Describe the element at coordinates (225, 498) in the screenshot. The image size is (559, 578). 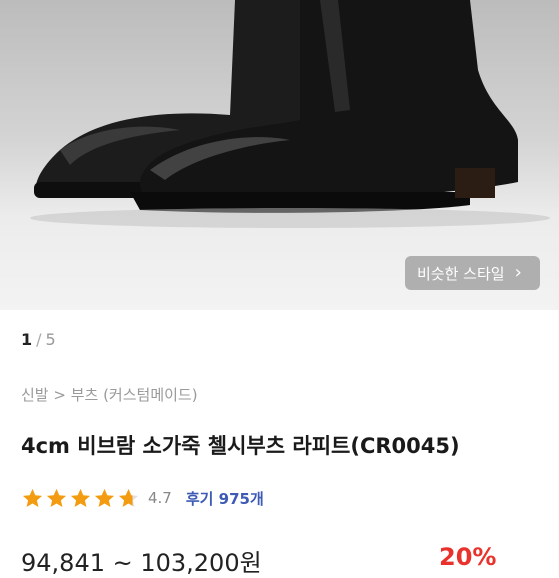
I see `reviews-link: 후기 975개` at that location.